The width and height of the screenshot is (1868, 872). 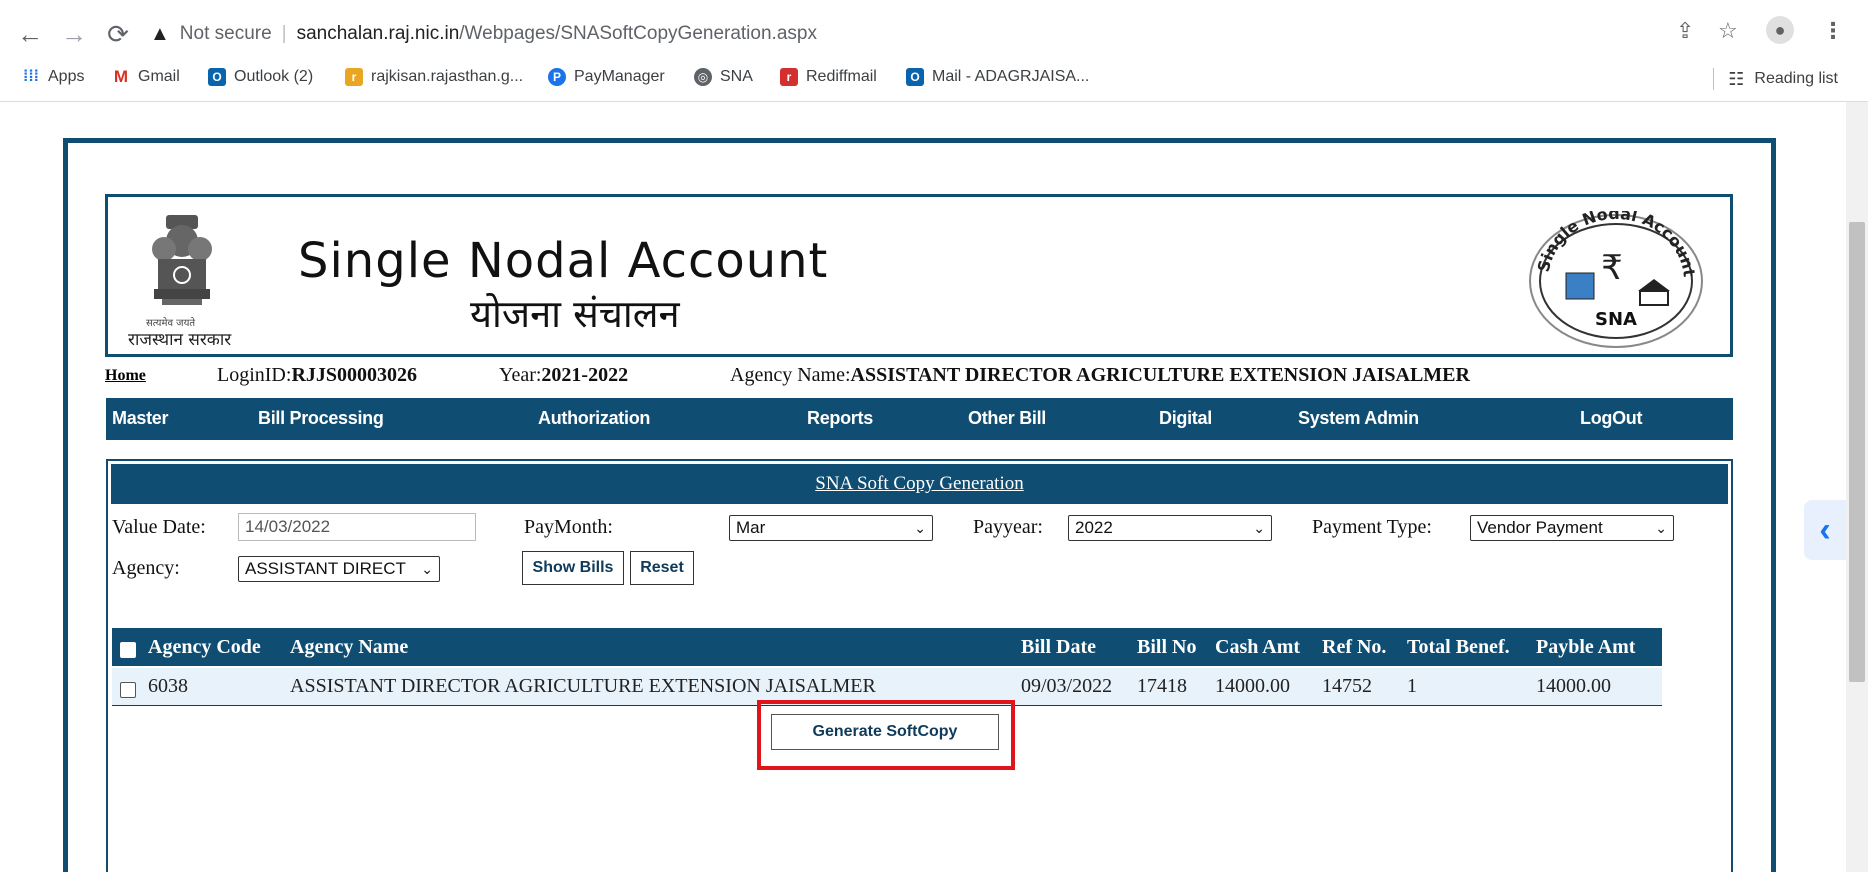 What do you see at coordinates (1185, 418) in the screenshot?
I see `menu-digital: Digital` at bounding box center [1185, 418].